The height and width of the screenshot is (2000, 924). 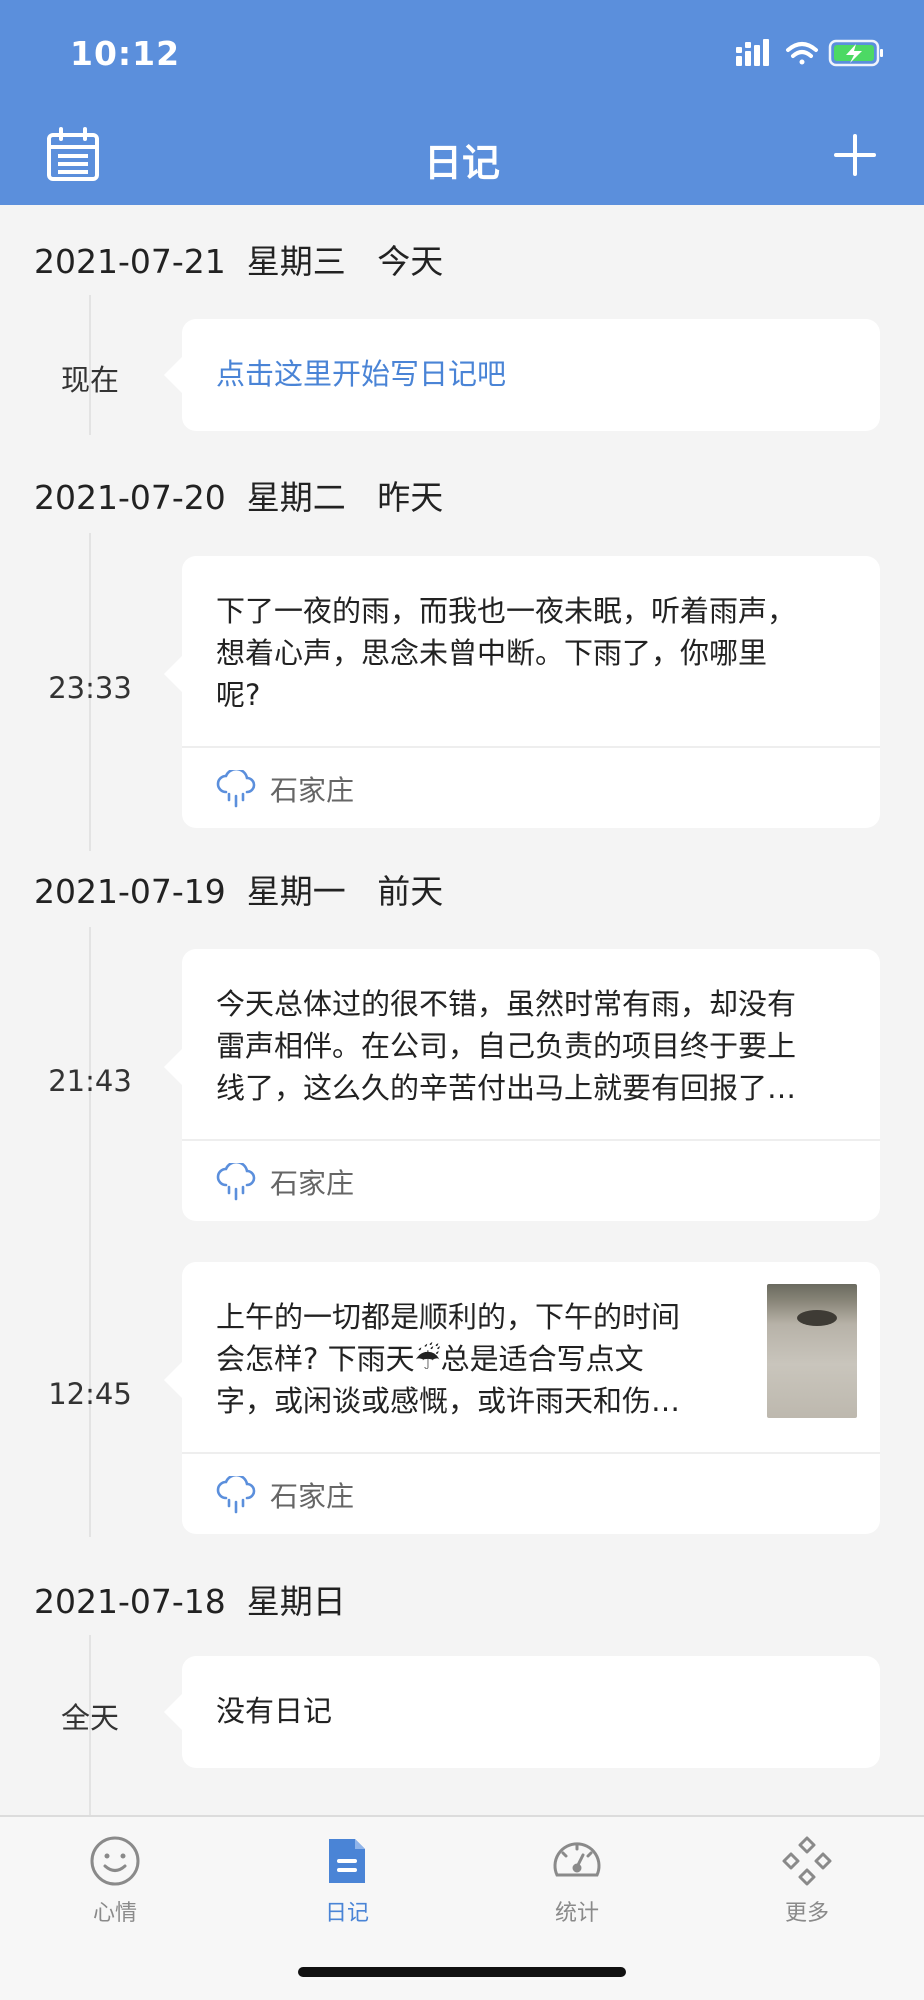 What do you see at coordinates (522, 375) in the screenshot?
I see `write-prompt-card: 点击这里开始写日记吧` at bounding box center [522, 375].